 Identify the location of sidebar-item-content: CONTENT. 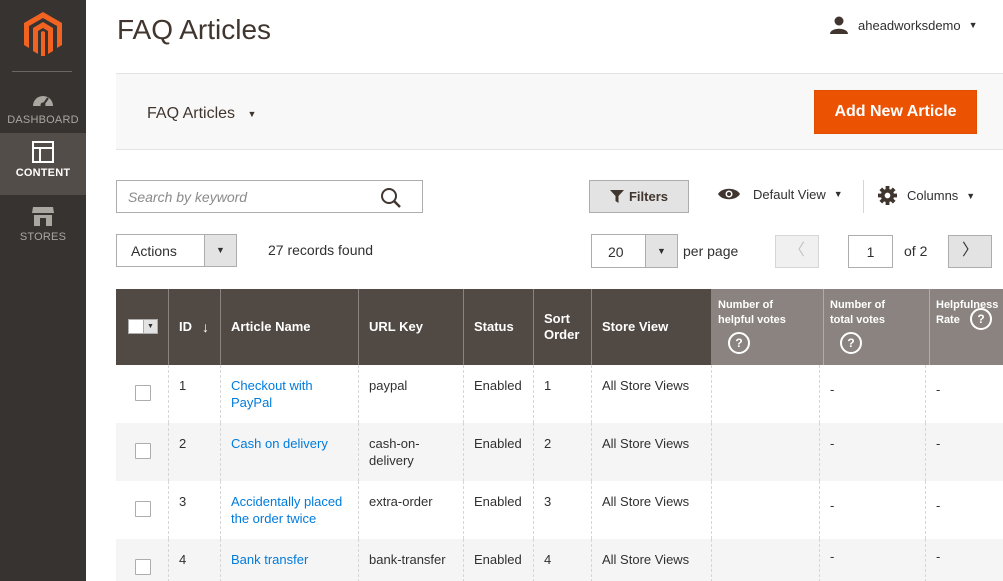
(43, 164).